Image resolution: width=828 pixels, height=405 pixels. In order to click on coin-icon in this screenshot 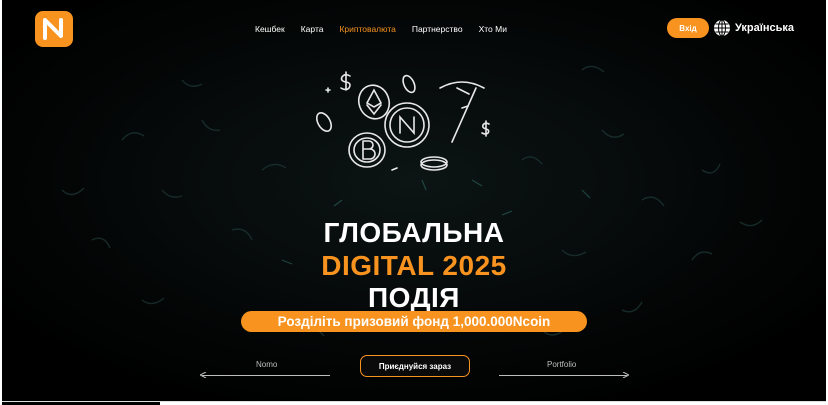, I will do `click(407, 125)`.